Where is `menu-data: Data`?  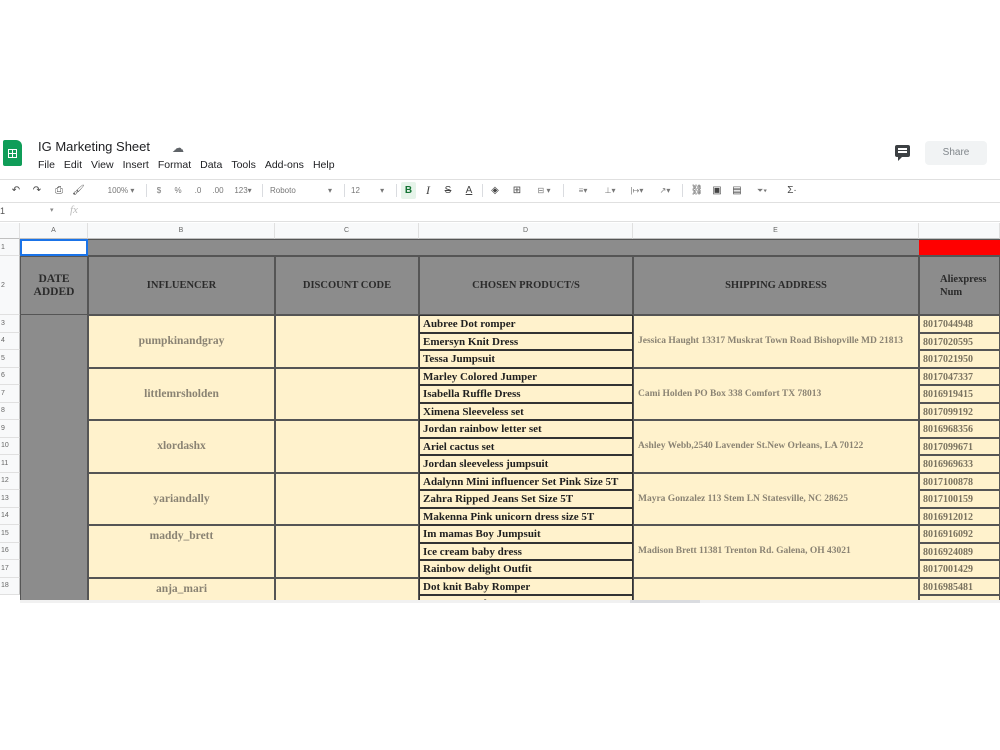
menu-data: Data is located at coordinates (211, 165).